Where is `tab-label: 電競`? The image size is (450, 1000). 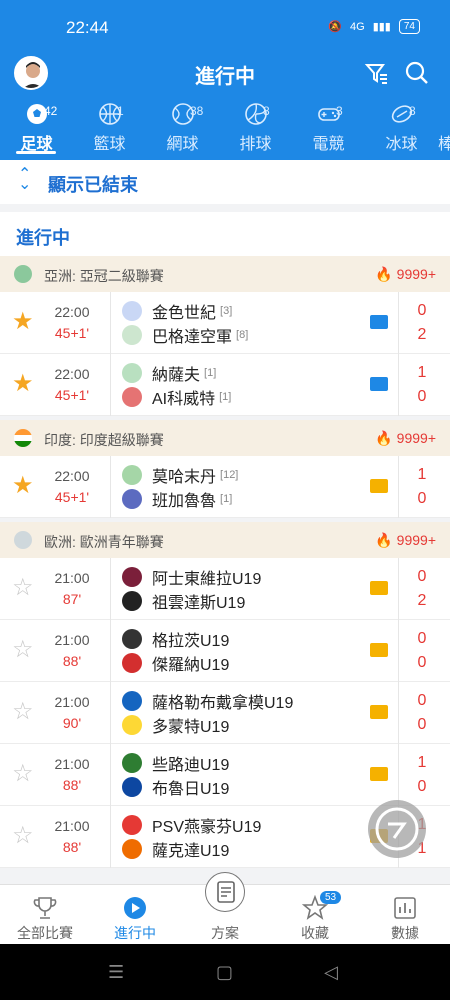 tab-label: 電競 is located at coordinates (328, 144).